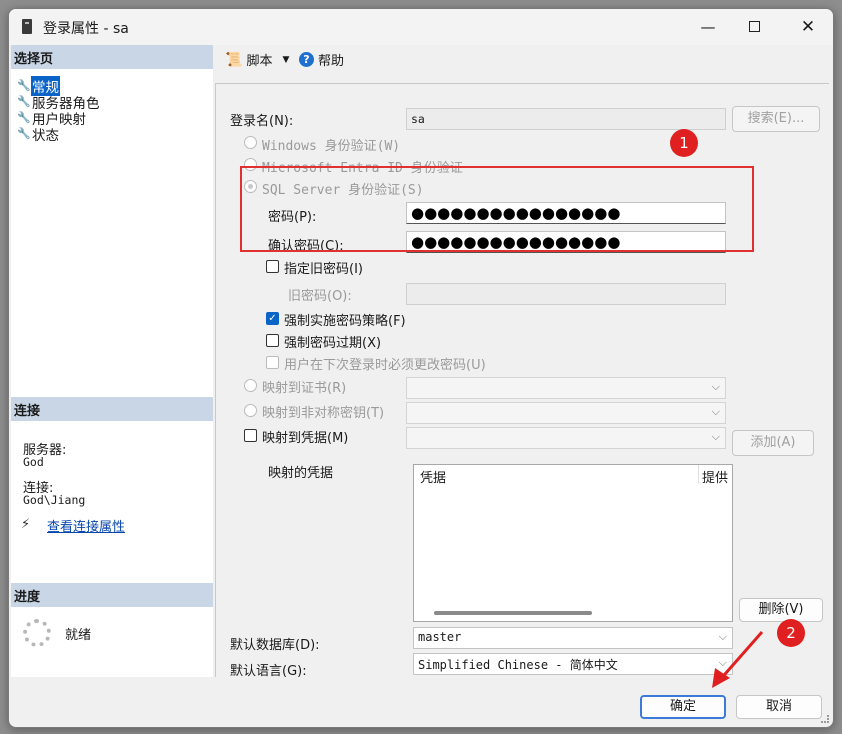 The width and height of the screenshot is (842, 734). What do you see at coordinates (331, 61) in the screenshot?
I see `help-label: 帮助` at bounding box center [331, 61].